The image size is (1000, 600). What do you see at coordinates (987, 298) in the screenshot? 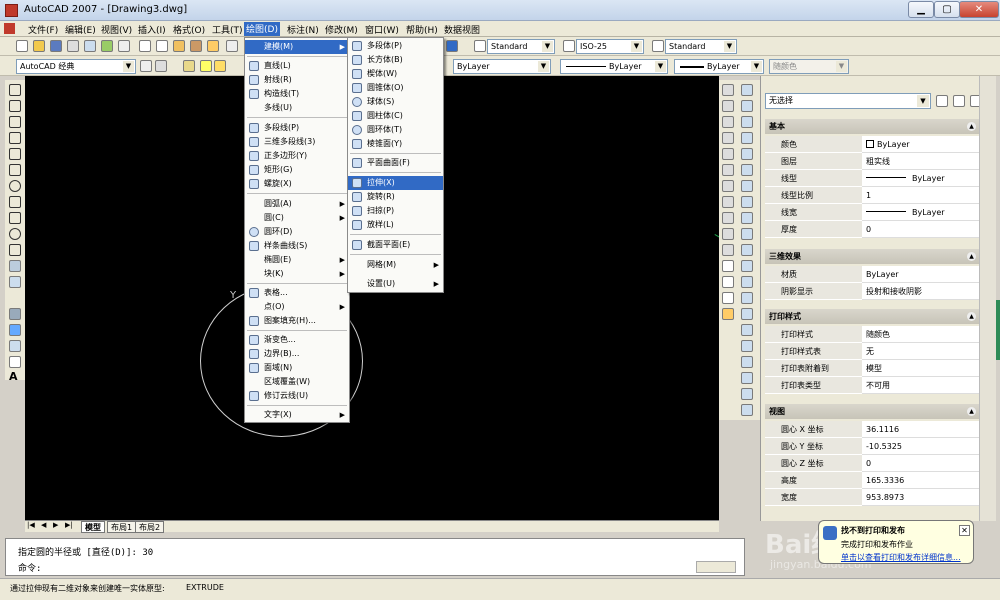
I see `properties-scrollbar` at bounding box center [987, 298].